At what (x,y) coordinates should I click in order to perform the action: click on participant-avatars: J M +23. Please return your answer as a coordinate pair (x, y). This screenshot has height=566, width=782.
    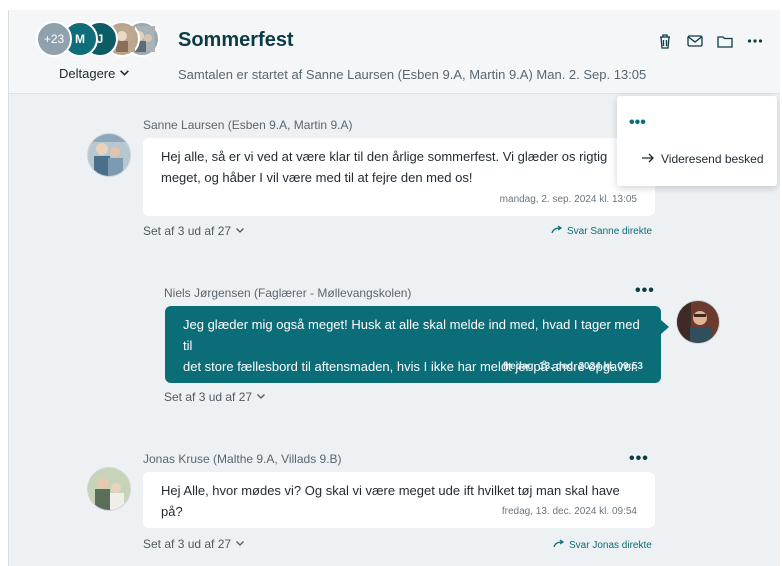
    Looking at the image, I should click on (101, 40).